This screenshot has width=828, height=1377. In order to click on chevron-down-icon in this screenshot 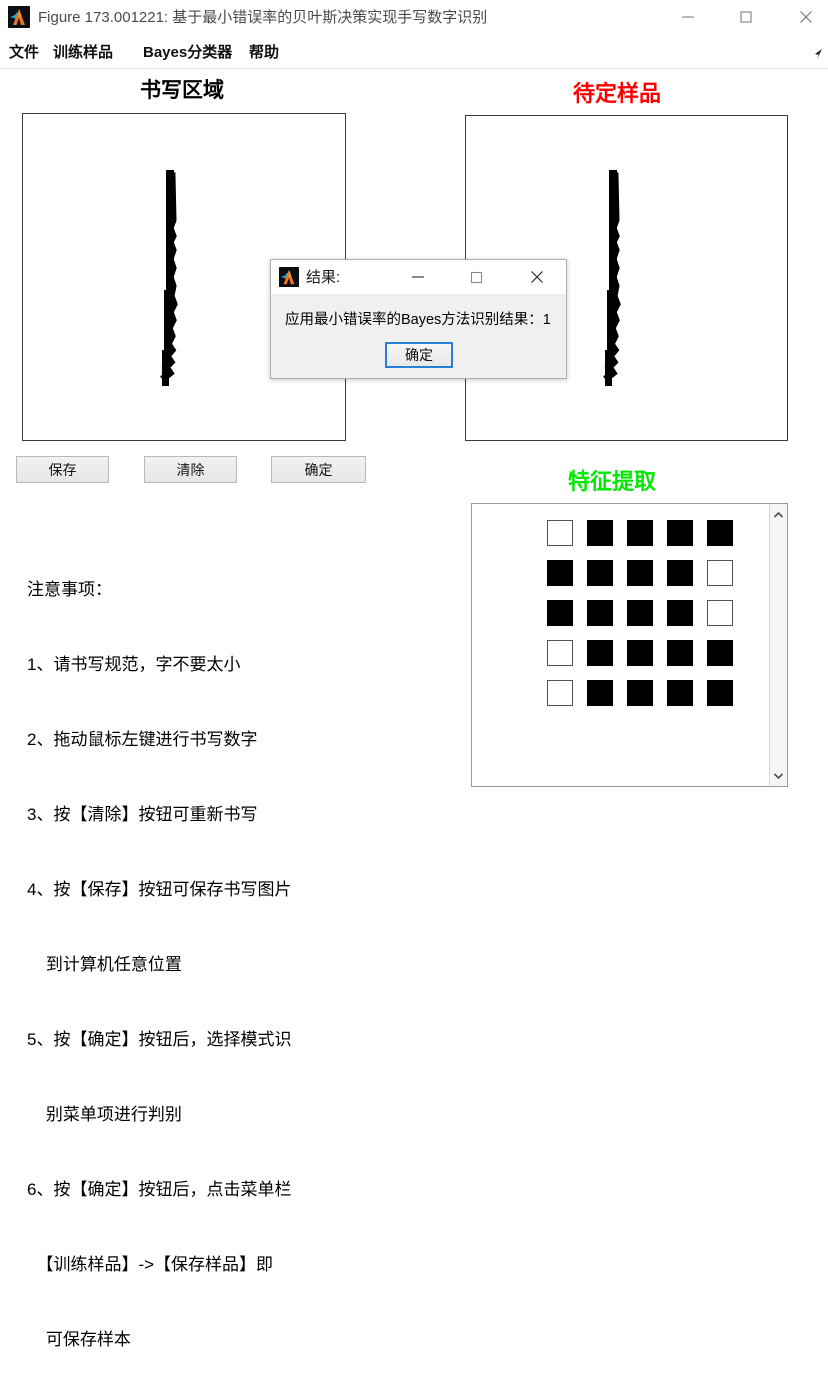, I will do `click(778, 775)`.